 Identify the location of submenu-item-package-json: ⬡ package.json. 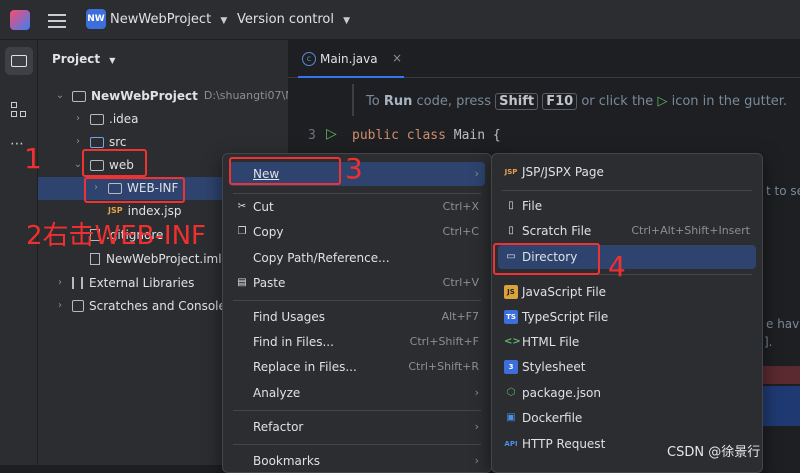
(627, 393).